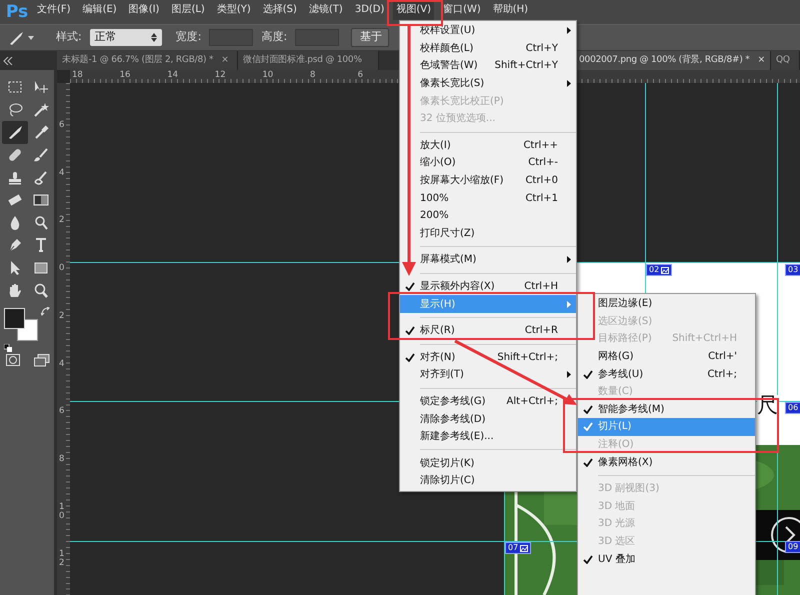  What do you see at coordinates (42, 360) in the screenshot?
I see `screen-mode-icon` at bounding box center [42, 360].